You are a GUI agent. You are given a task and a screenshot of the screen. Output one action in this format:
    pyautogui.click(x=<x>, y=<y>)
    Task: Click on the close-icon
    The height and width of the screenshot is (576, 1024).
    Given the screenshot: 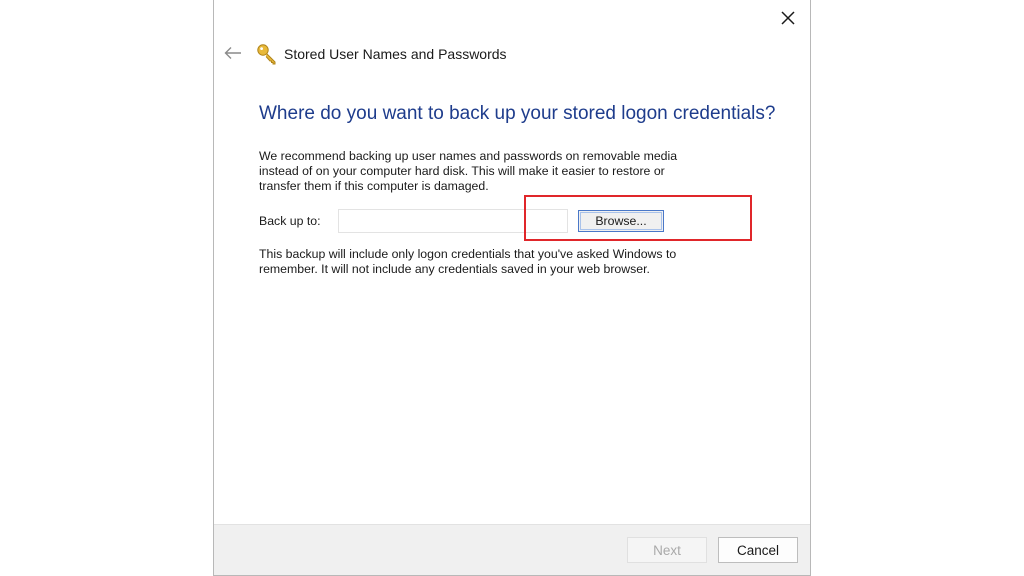 What is the action you would take?
    pyautogui.click(x=788, y=18)
    